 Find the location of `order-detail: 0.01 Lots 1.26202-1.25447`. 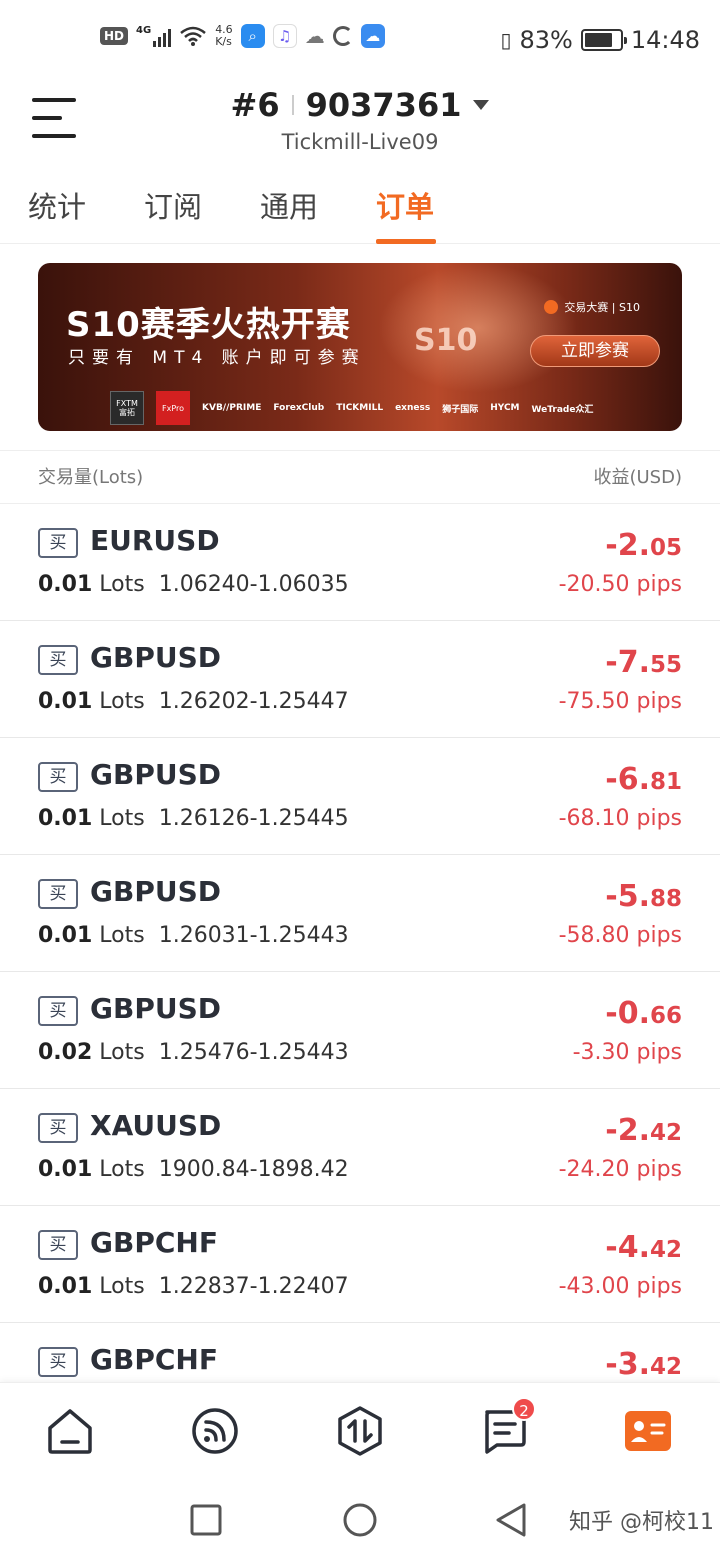

order-detail: 0.01 Lots 1.26202-1.25447 is located at coordinates (193, 701).